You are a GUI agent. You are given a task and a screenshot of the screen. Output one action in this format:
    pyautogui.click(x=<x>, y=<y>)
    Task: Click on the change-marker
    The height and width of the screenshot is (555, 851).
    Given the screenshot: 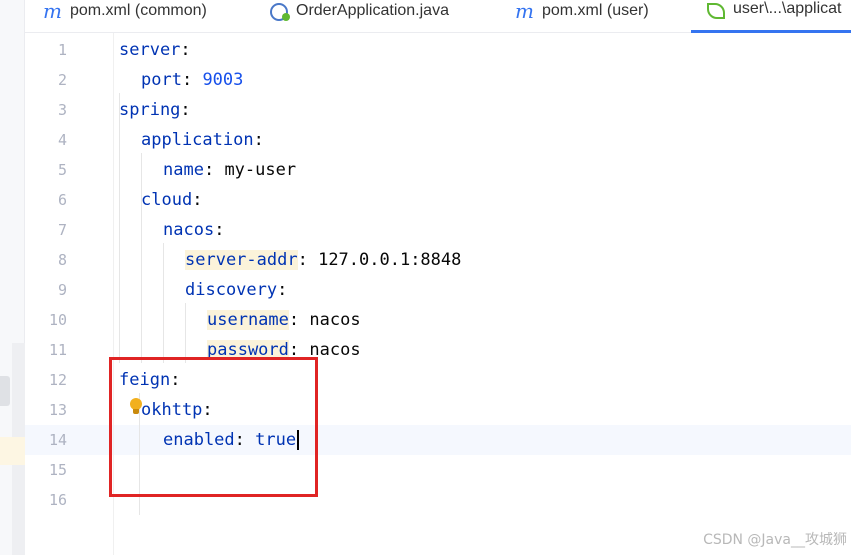 What is the action you would take?
    pyautogui.click(x=12, y=451)
    